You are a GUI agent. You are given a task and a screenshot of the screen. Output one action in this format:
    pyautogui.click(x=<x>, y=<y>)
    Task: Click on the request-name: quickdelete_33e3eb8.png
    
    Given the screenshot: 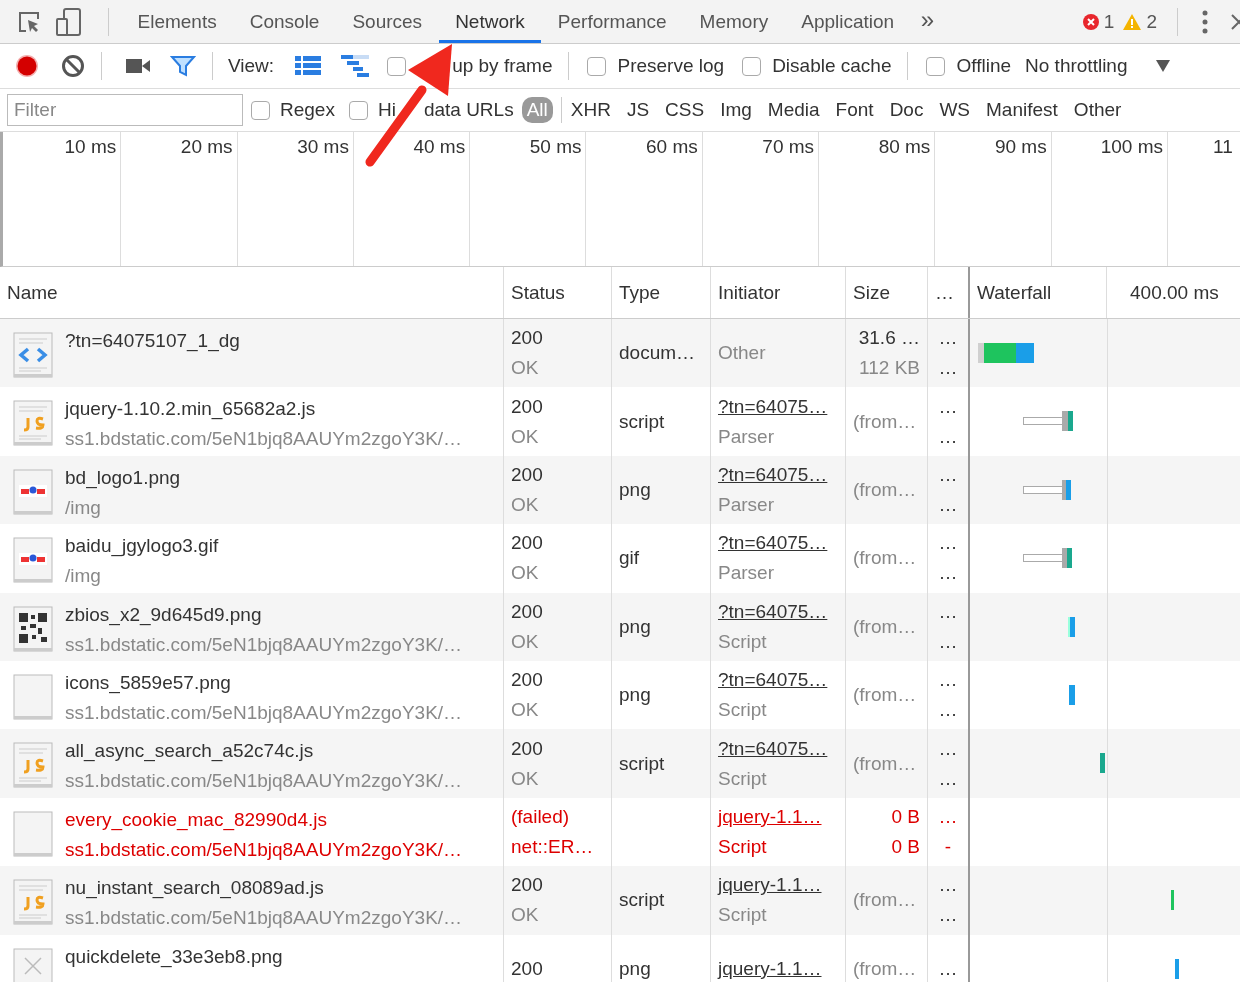 What is the action you would take?
    pyautogui.click(x=174, y=956)
    